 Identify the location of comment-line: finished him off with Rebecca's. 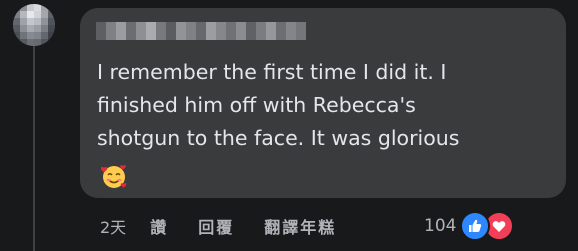
(256, 105).